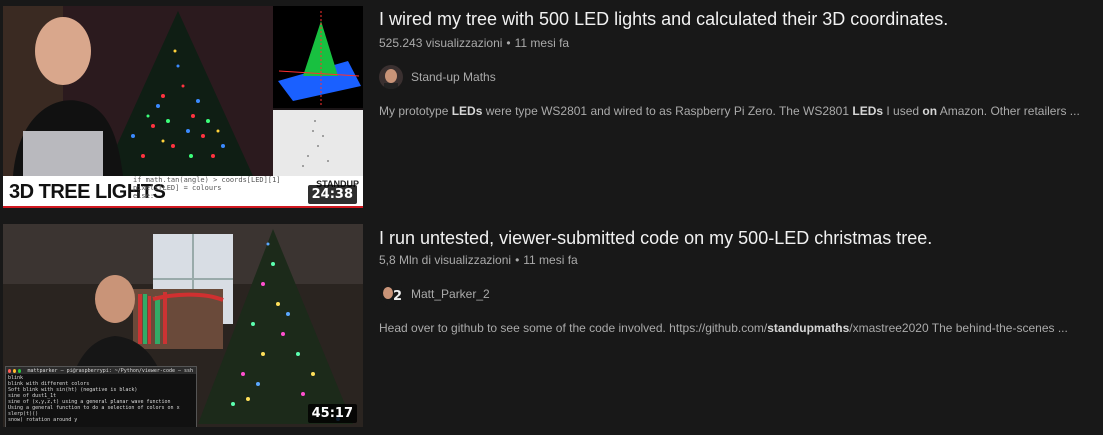 Image resolution: width=1103 pixels, height=435 pixels. What do you see at coordinates (930, 111) in the screenshot?
I see `description-highlight: on` at bounding box center [930, 111].